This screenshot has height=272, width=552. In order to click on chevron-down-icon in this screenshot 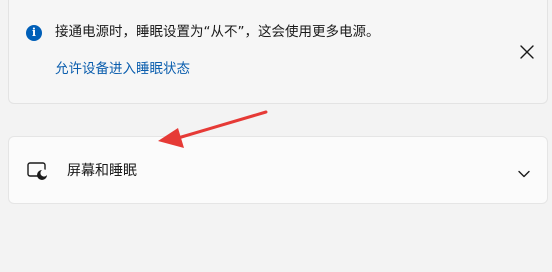, I will do `click(524, 171)`.